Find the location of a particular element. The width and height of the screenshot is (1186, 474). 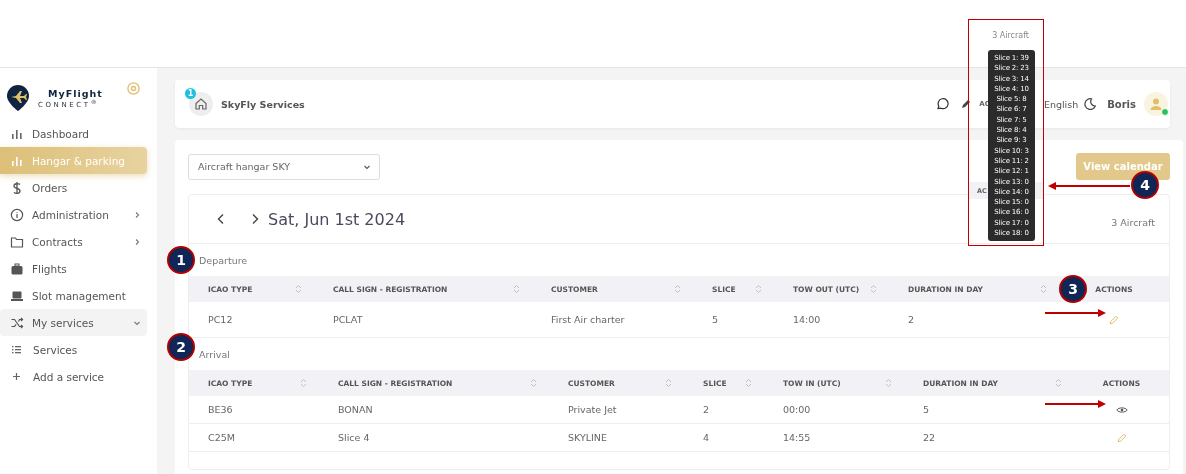

nav-subitem: Services is located at coordinates (78, 349).